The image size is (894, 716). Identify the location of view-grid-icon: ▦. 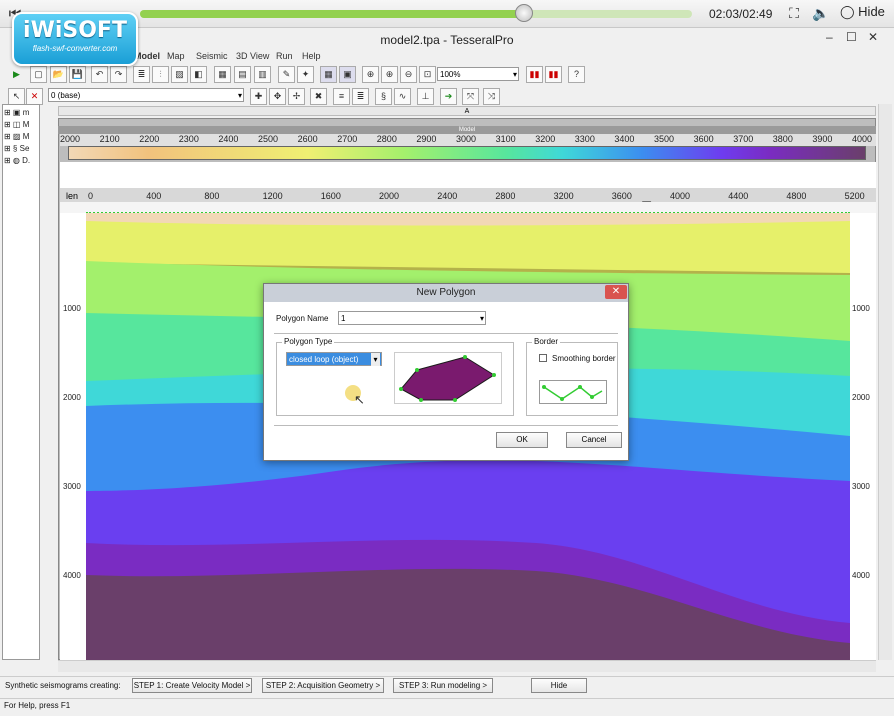
(328, 74).